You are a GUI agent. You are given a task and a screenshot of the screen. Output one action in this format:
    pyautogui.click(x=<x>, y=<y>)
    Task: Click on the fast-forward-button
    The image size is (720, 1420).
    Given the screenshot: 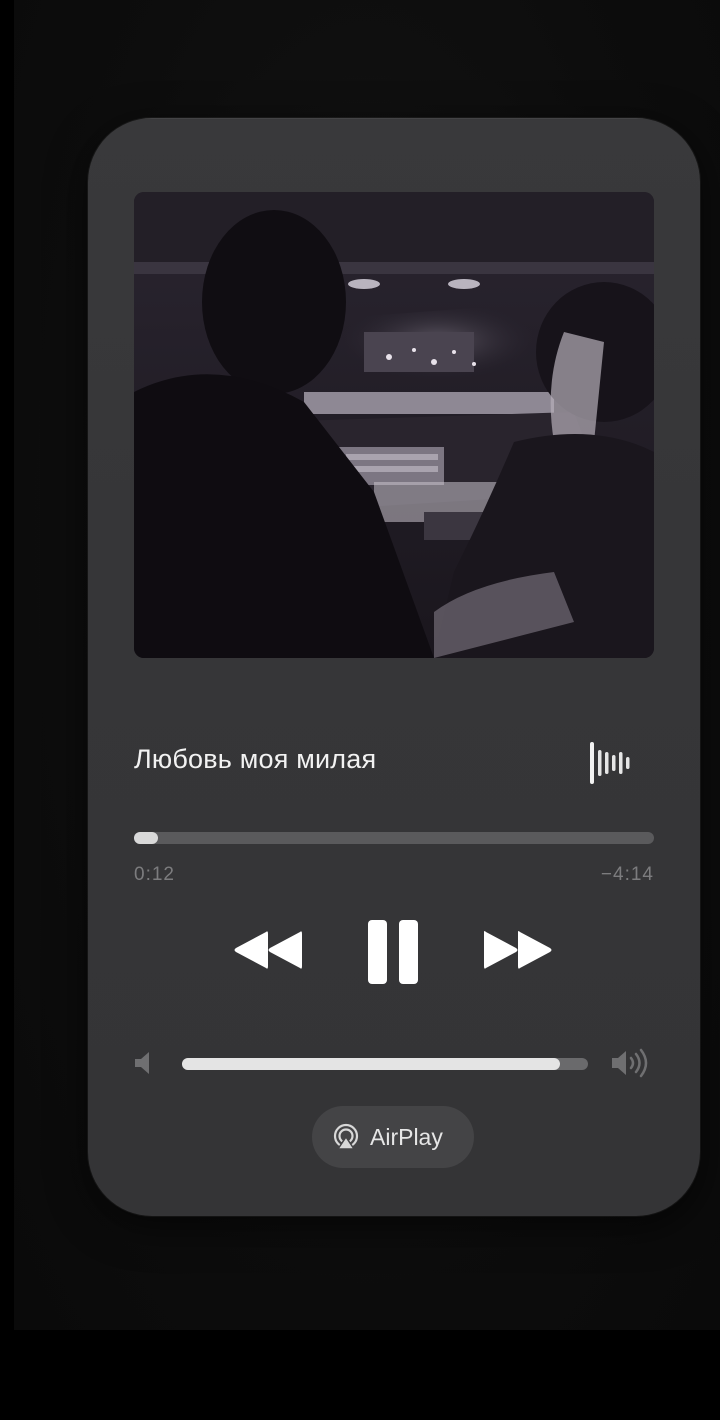 What is the action you would take?
    pyautogui.click(x=518, y=950)
    